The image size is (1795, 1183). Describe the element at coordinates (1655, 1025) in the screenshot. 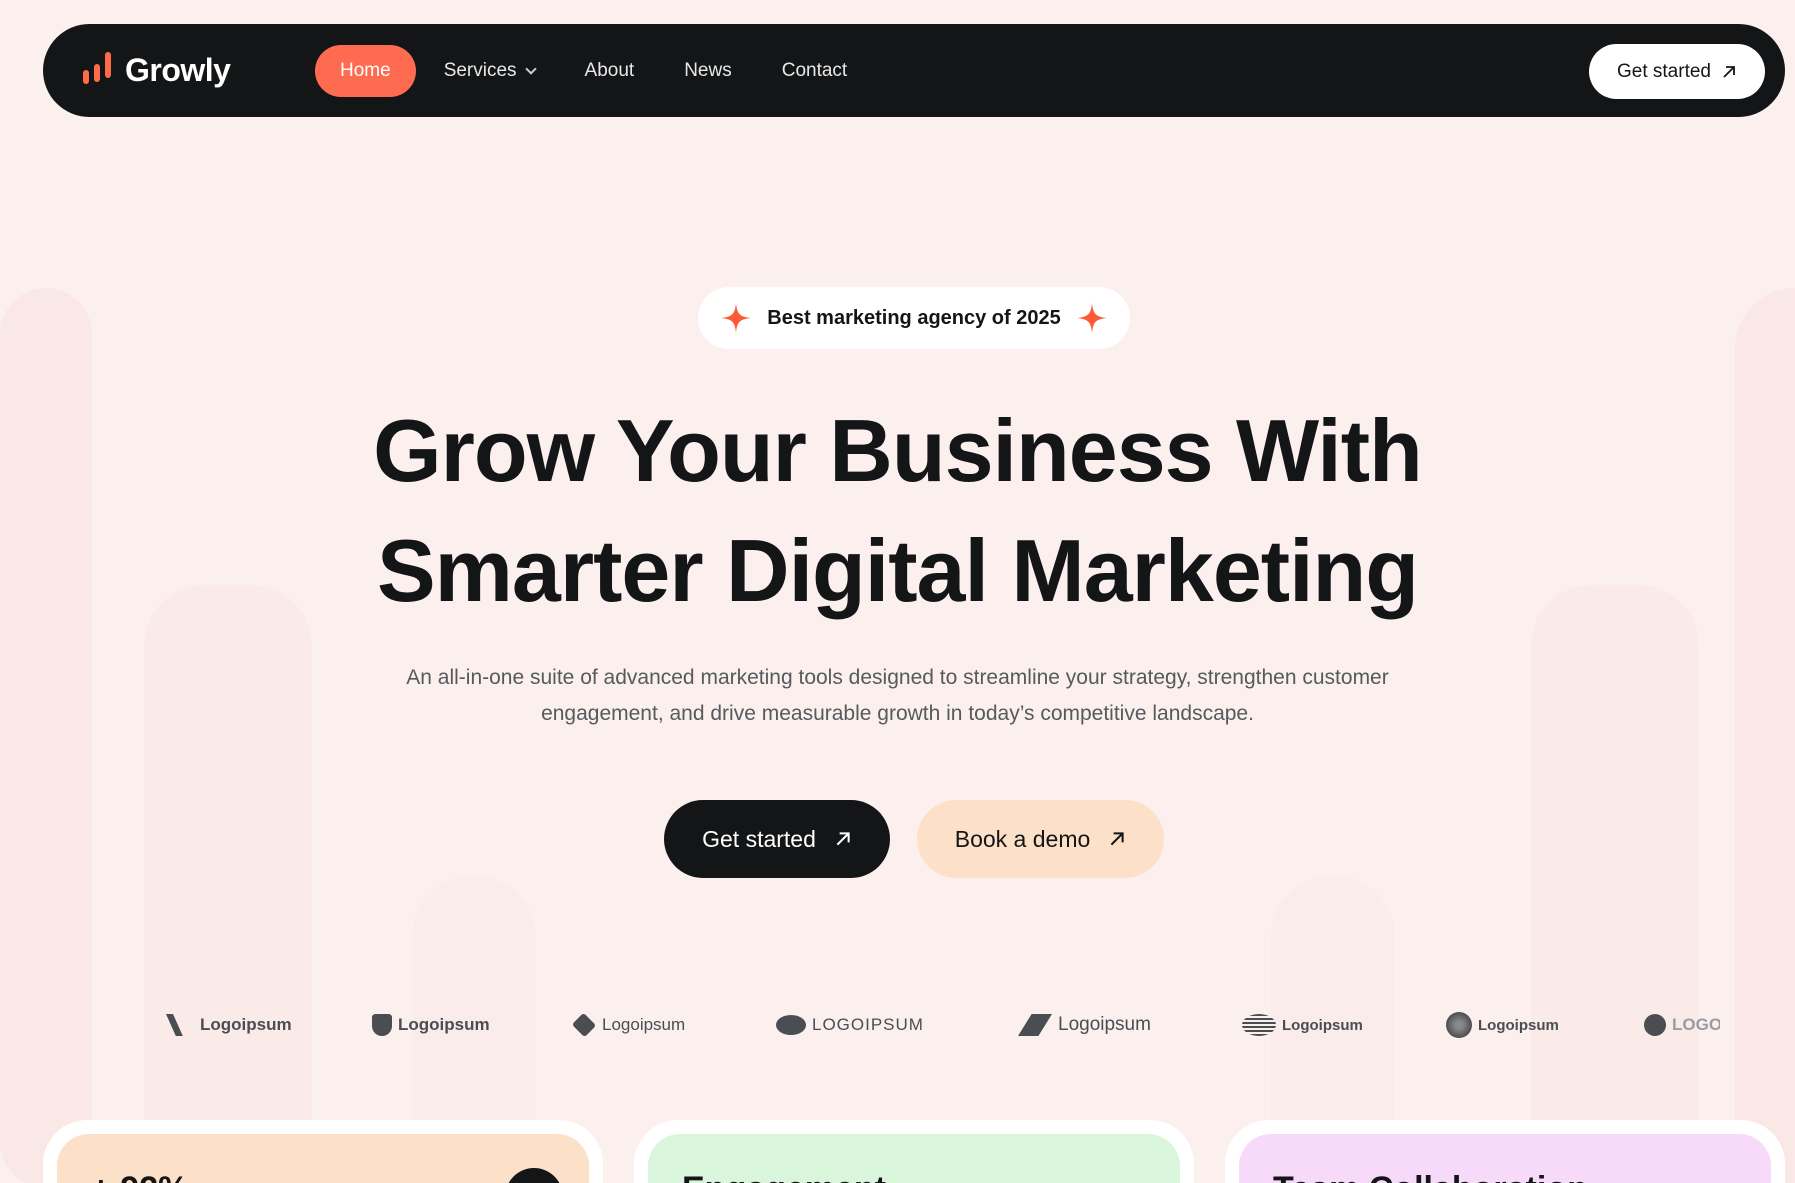

I see `ring-logo-icon` at that location.